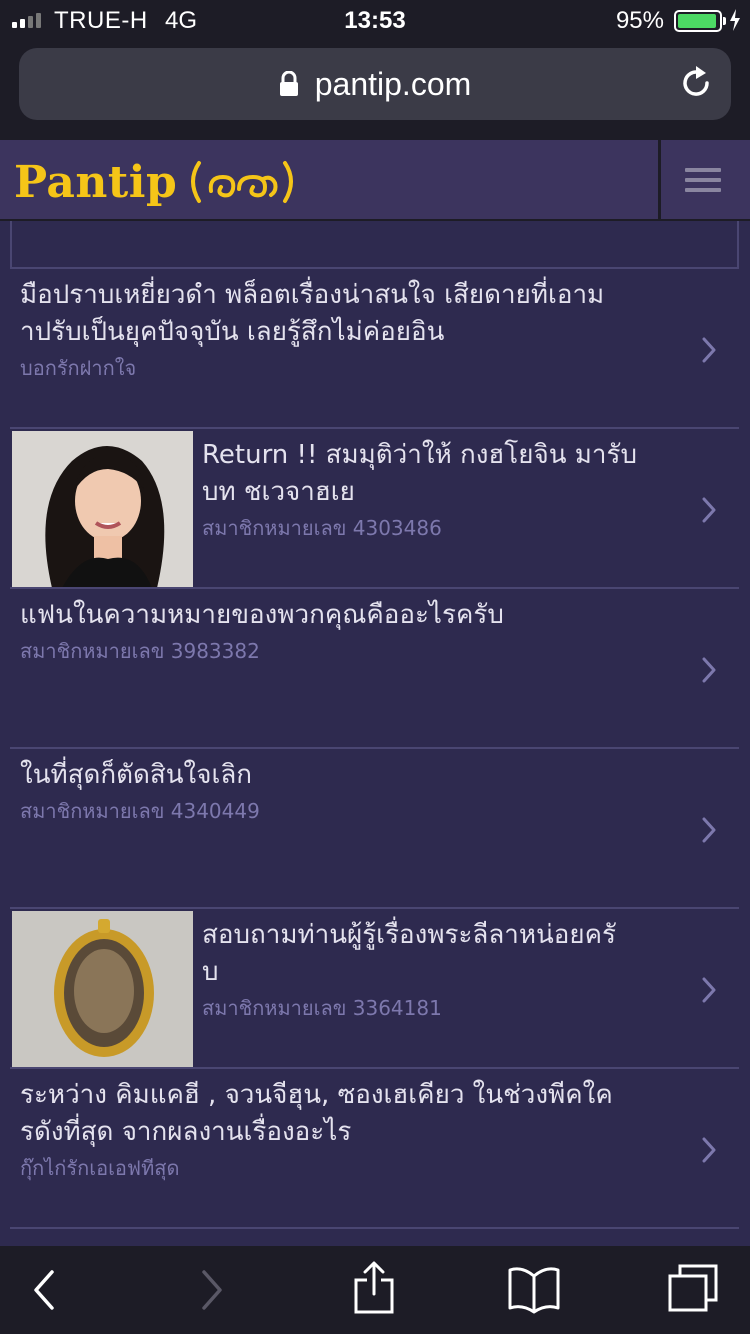  What do you see at coordinates (534, 1289) in the screenshot?
I see `bookmarks-button` at bounding box center [534, 1289].